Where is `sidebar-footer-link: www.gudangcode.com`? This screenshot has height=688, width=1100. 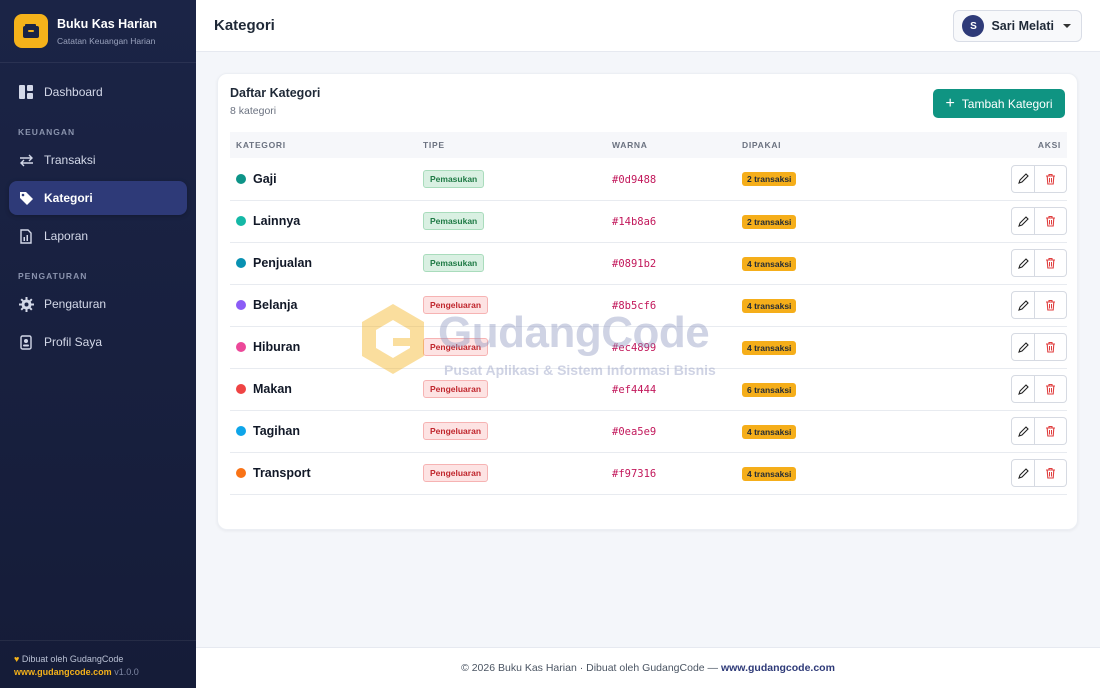 sidebar-footer-link: www.gudangcode.com is located at coordinates (63, 672).